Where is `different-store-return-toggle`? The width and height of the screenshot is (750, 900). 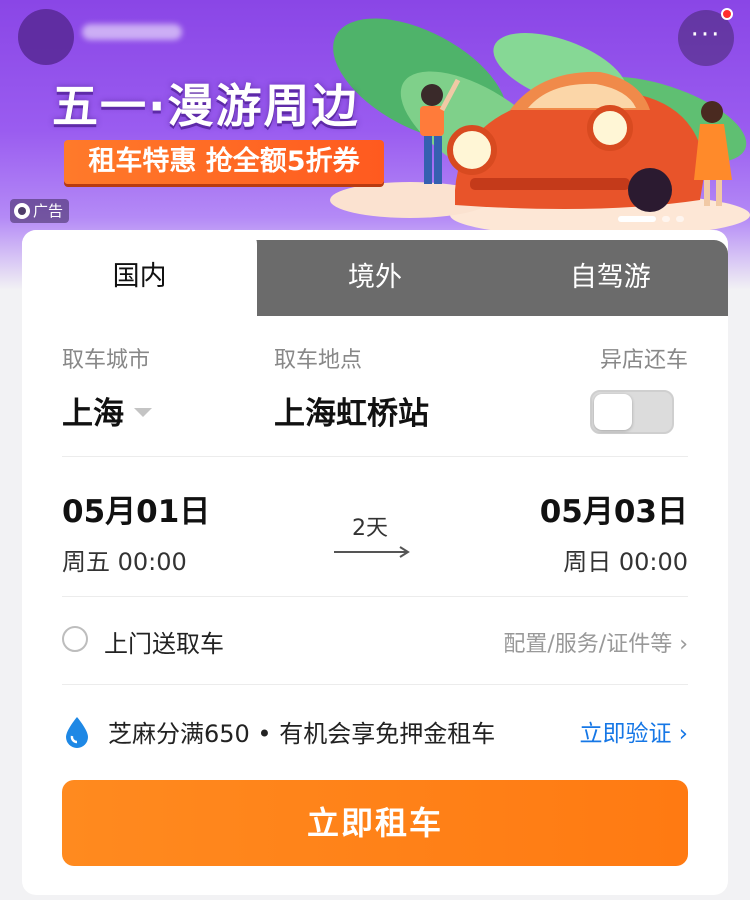
different-store-return-toggle is located at coordinates (632, 412).